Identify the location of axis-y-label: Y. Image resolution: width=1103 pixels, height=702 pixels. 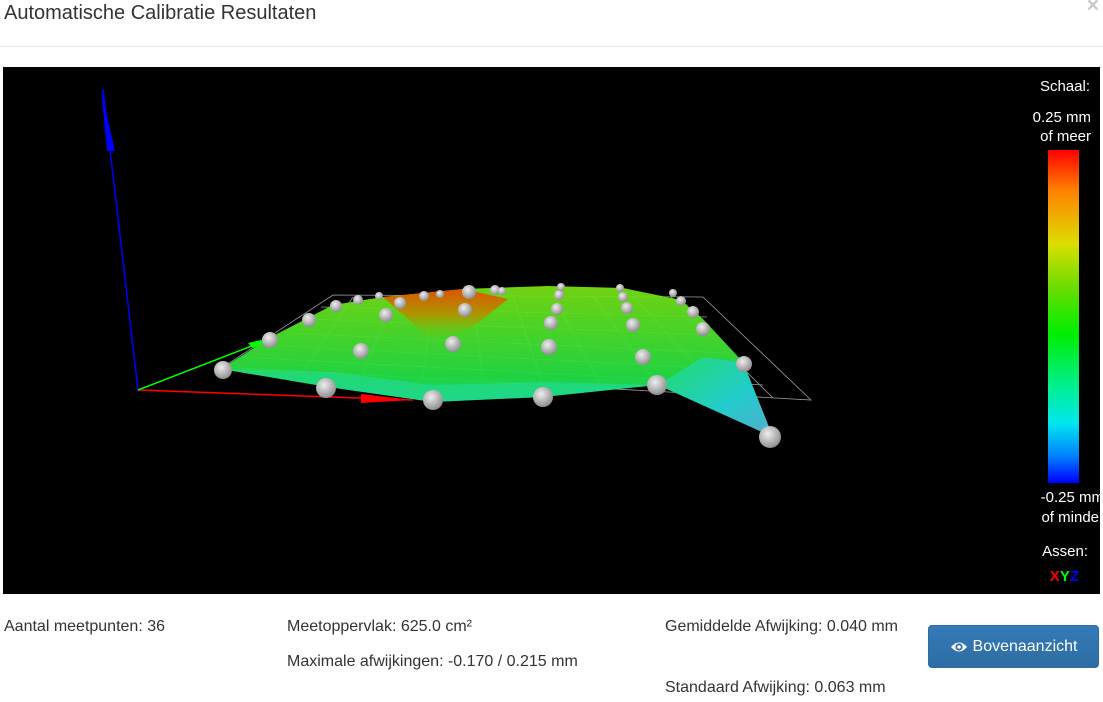
(1064, 576).